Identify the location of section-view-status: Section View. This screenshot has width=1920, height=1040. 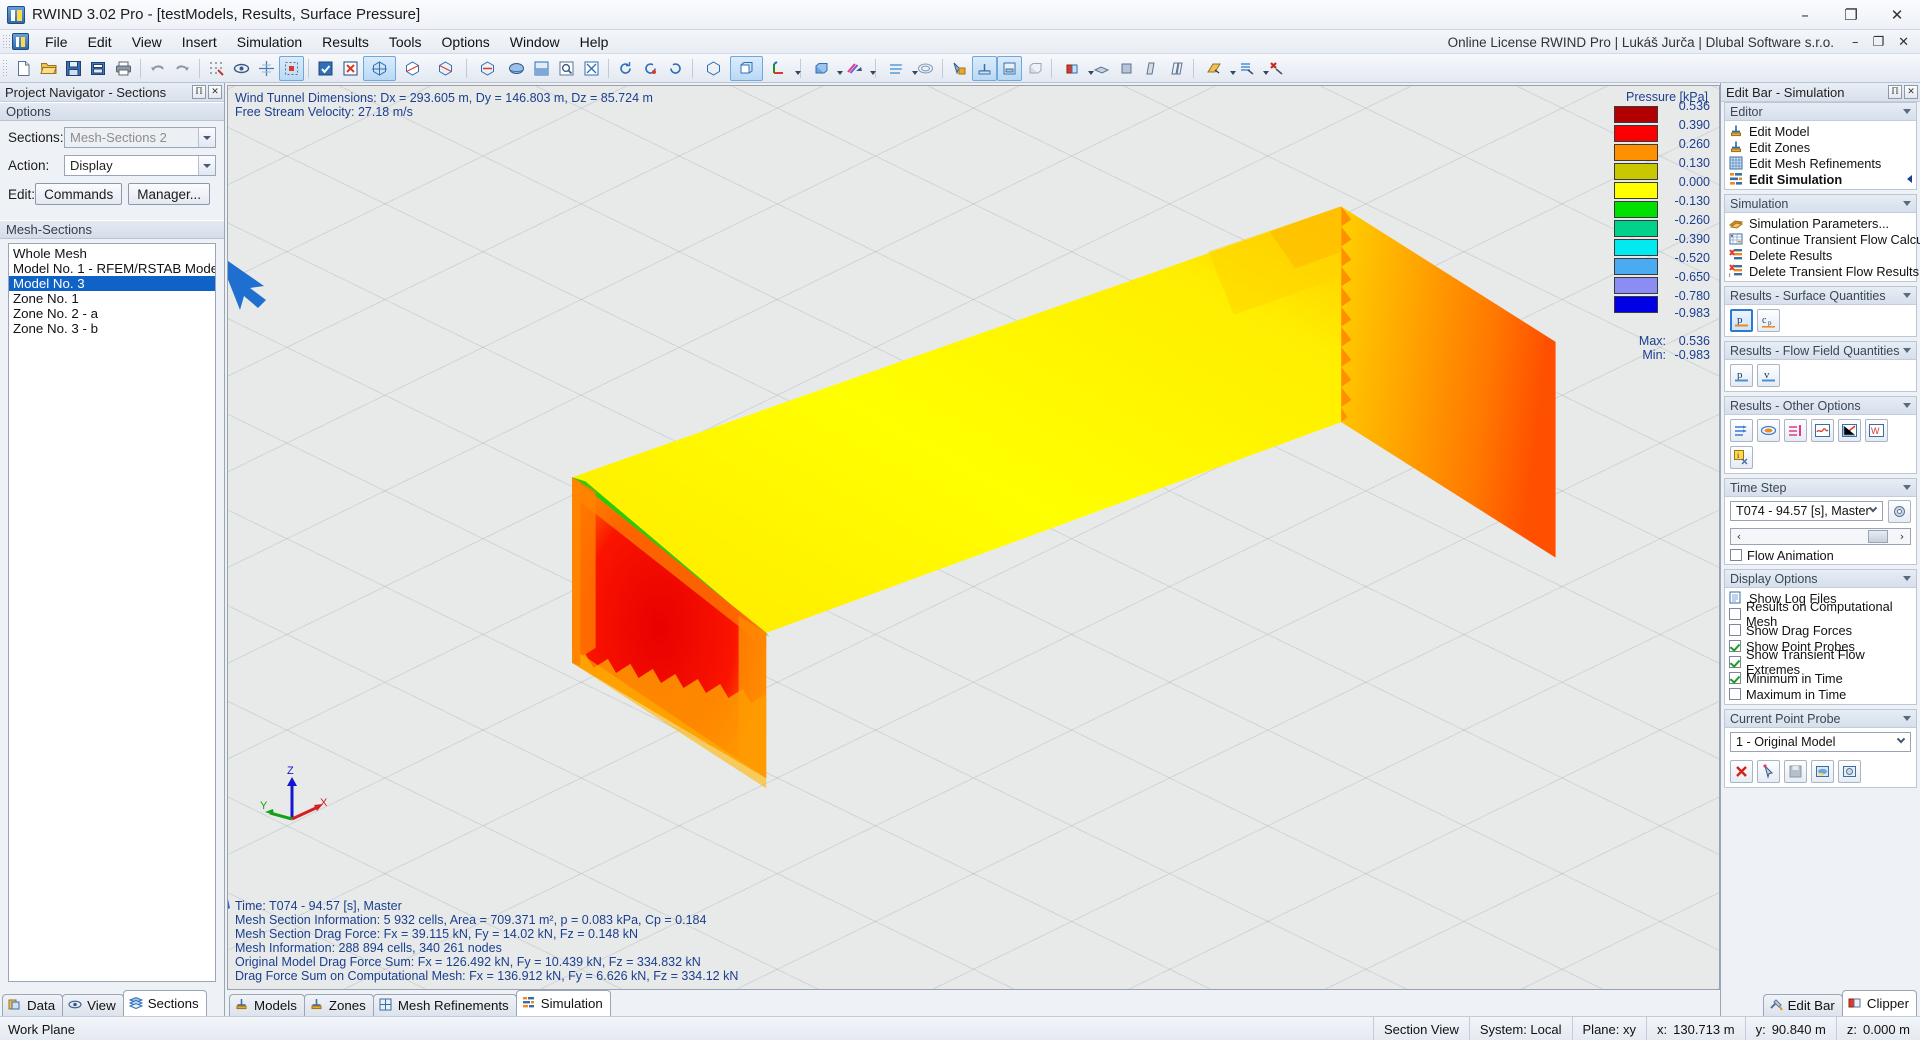
(1420, 1028).